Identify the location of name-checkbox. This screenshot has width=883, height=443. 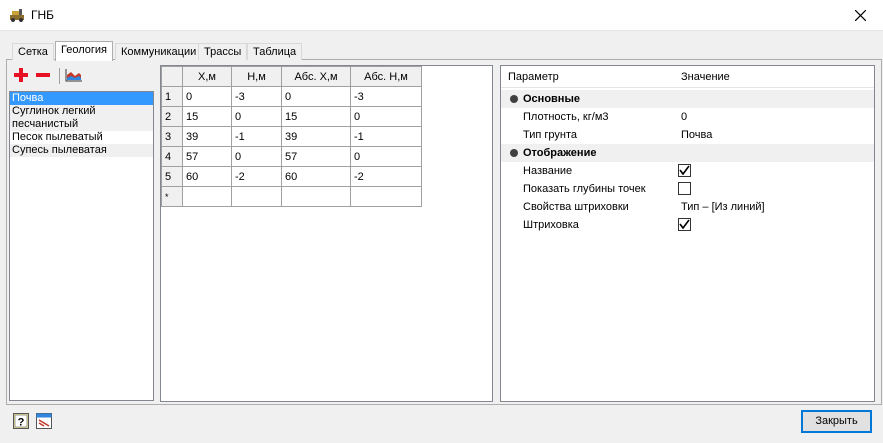
(684, 170).